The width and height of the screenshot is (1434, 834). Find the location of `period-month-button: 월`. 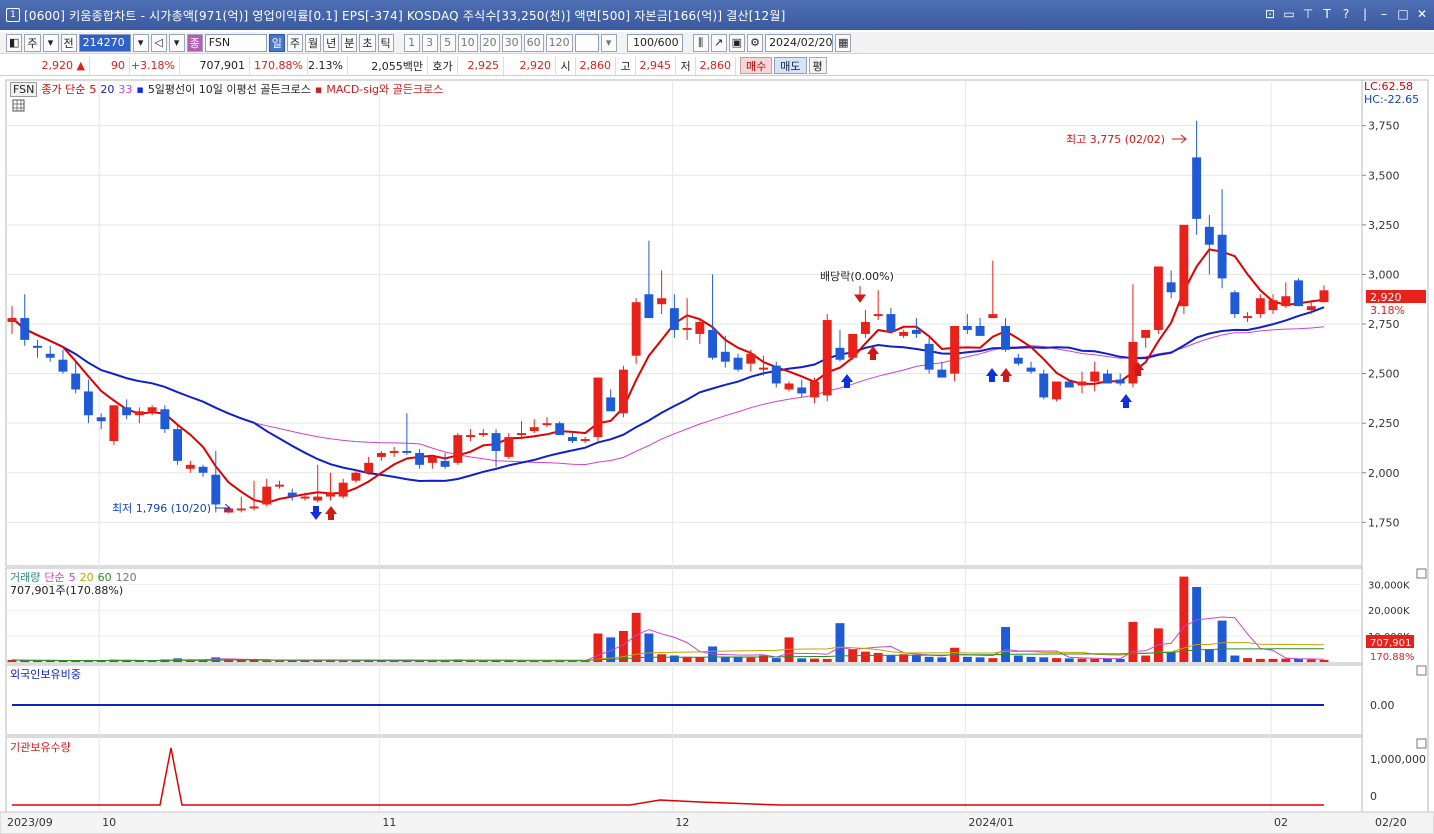

period-month-button: 월 is located at coordinates (313, 42).